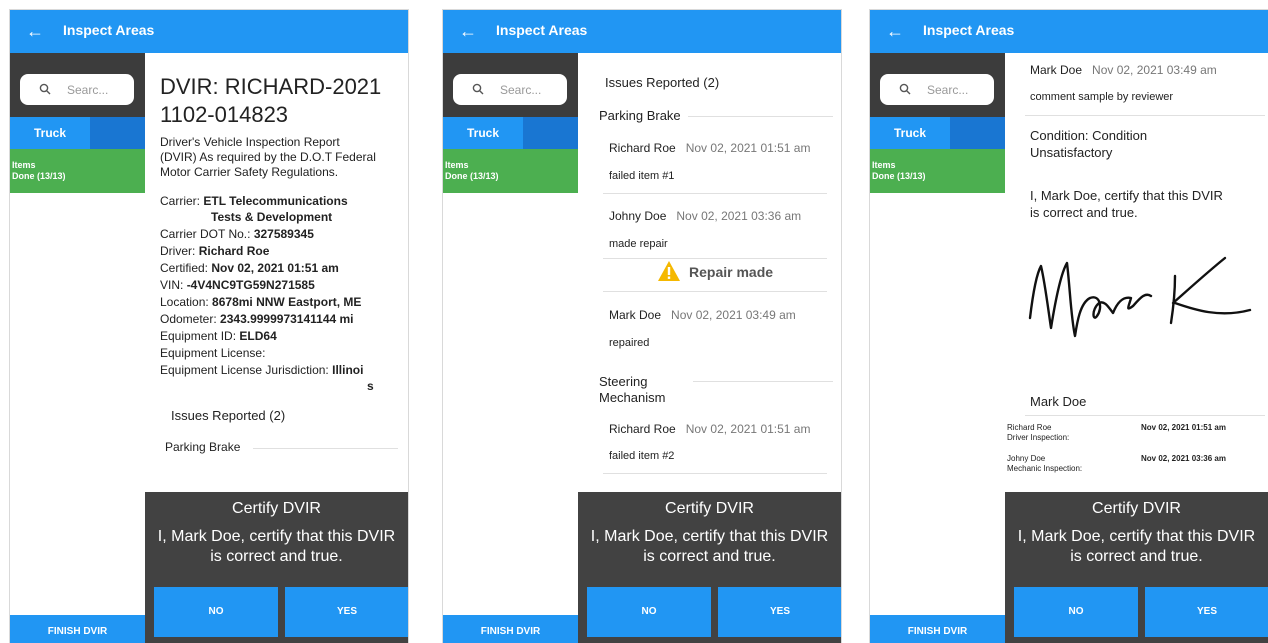 This screenshot has width=1268, height=643. I want to click on comment-text: made repair, so click(638, 244).